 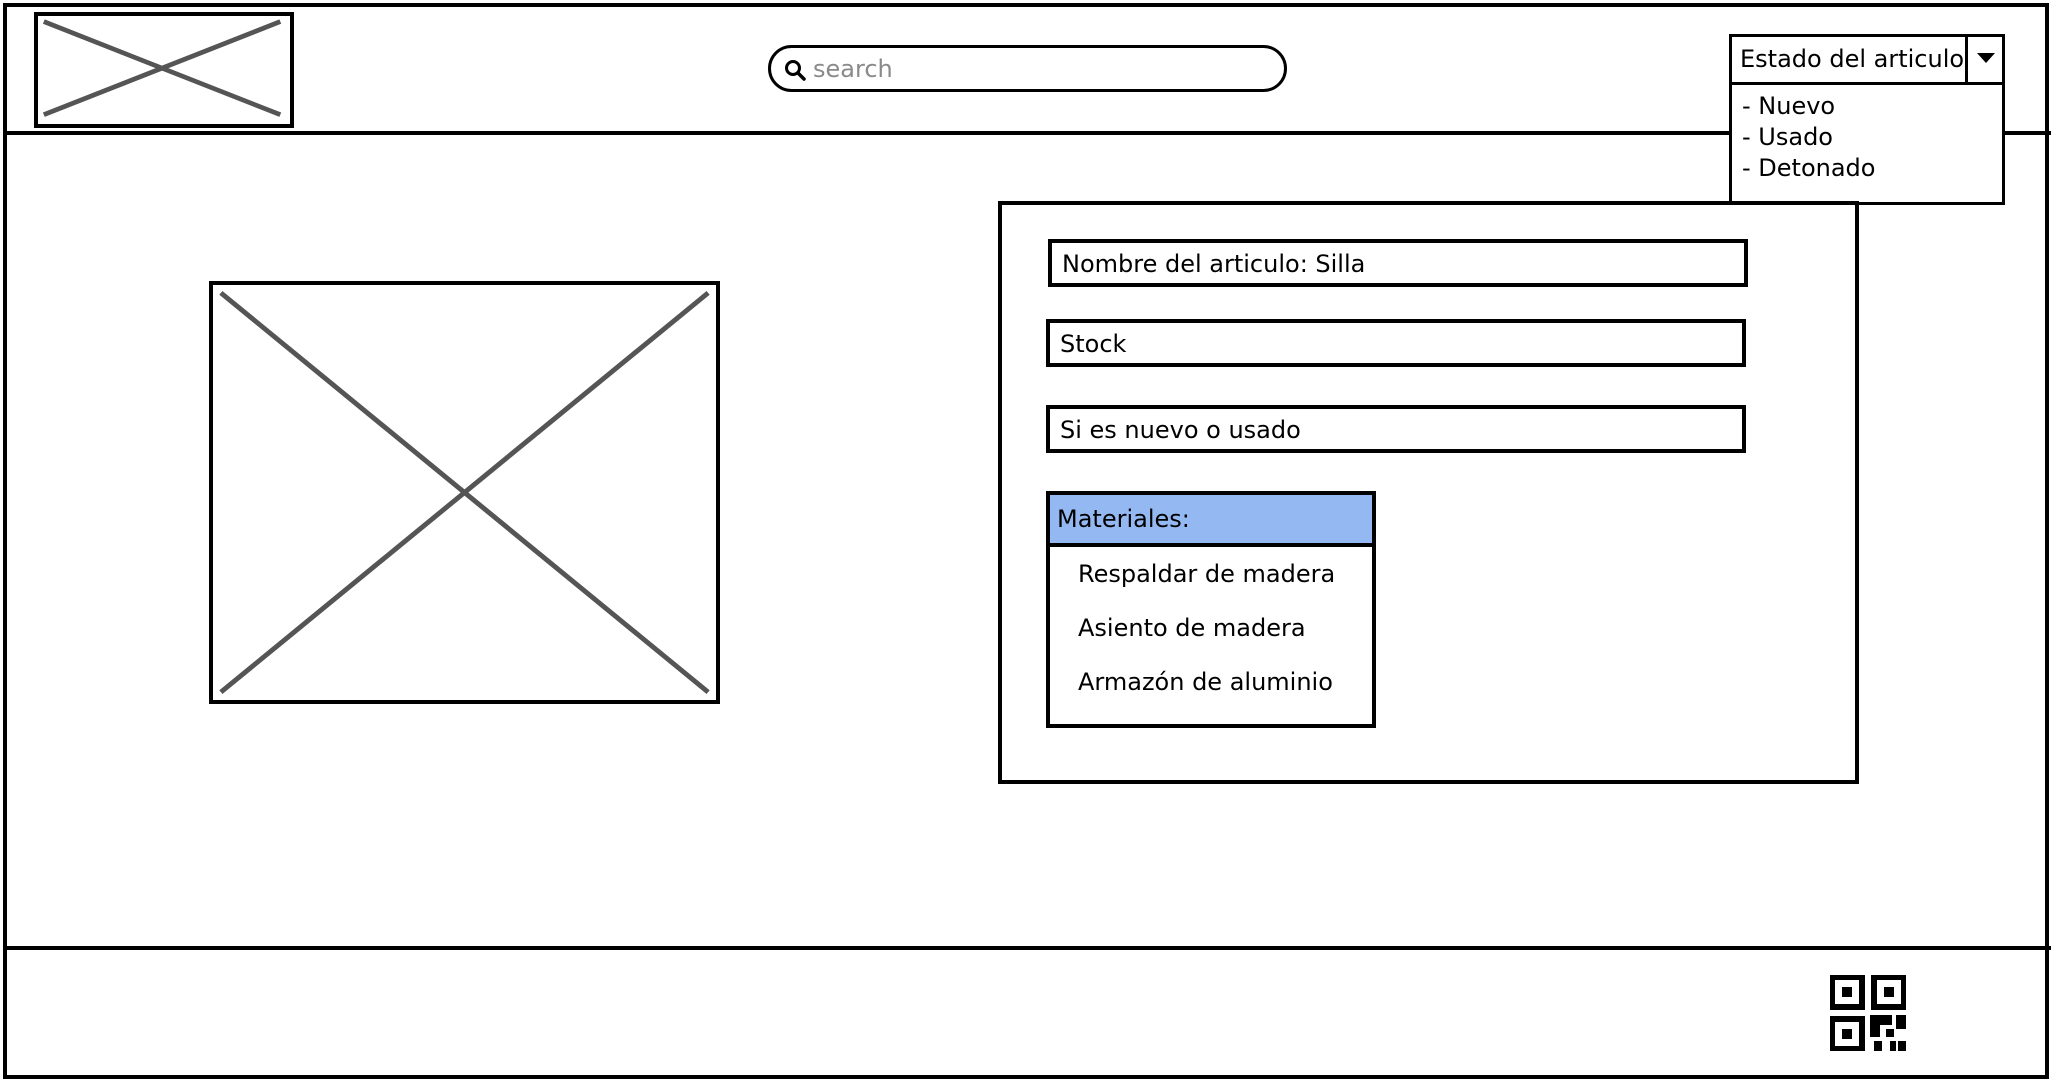 What do you see at coordinates (795, 70) in the screenshot?
I see `search-icon` at bounding box center [795, 70].